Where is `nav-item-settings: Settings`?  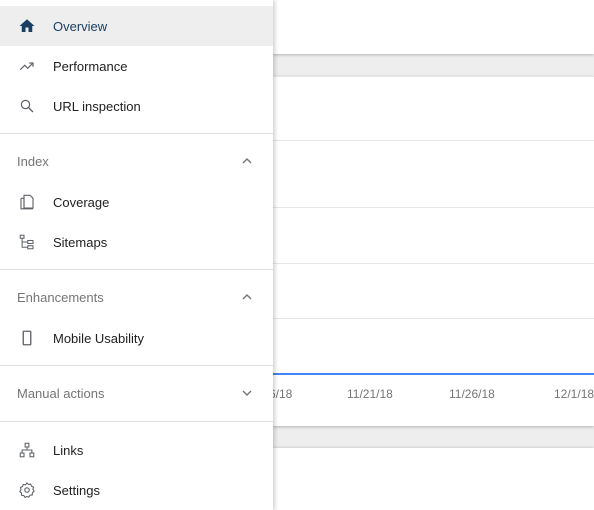 nav-item-settings: Settings is located at coordinates (136, 490).